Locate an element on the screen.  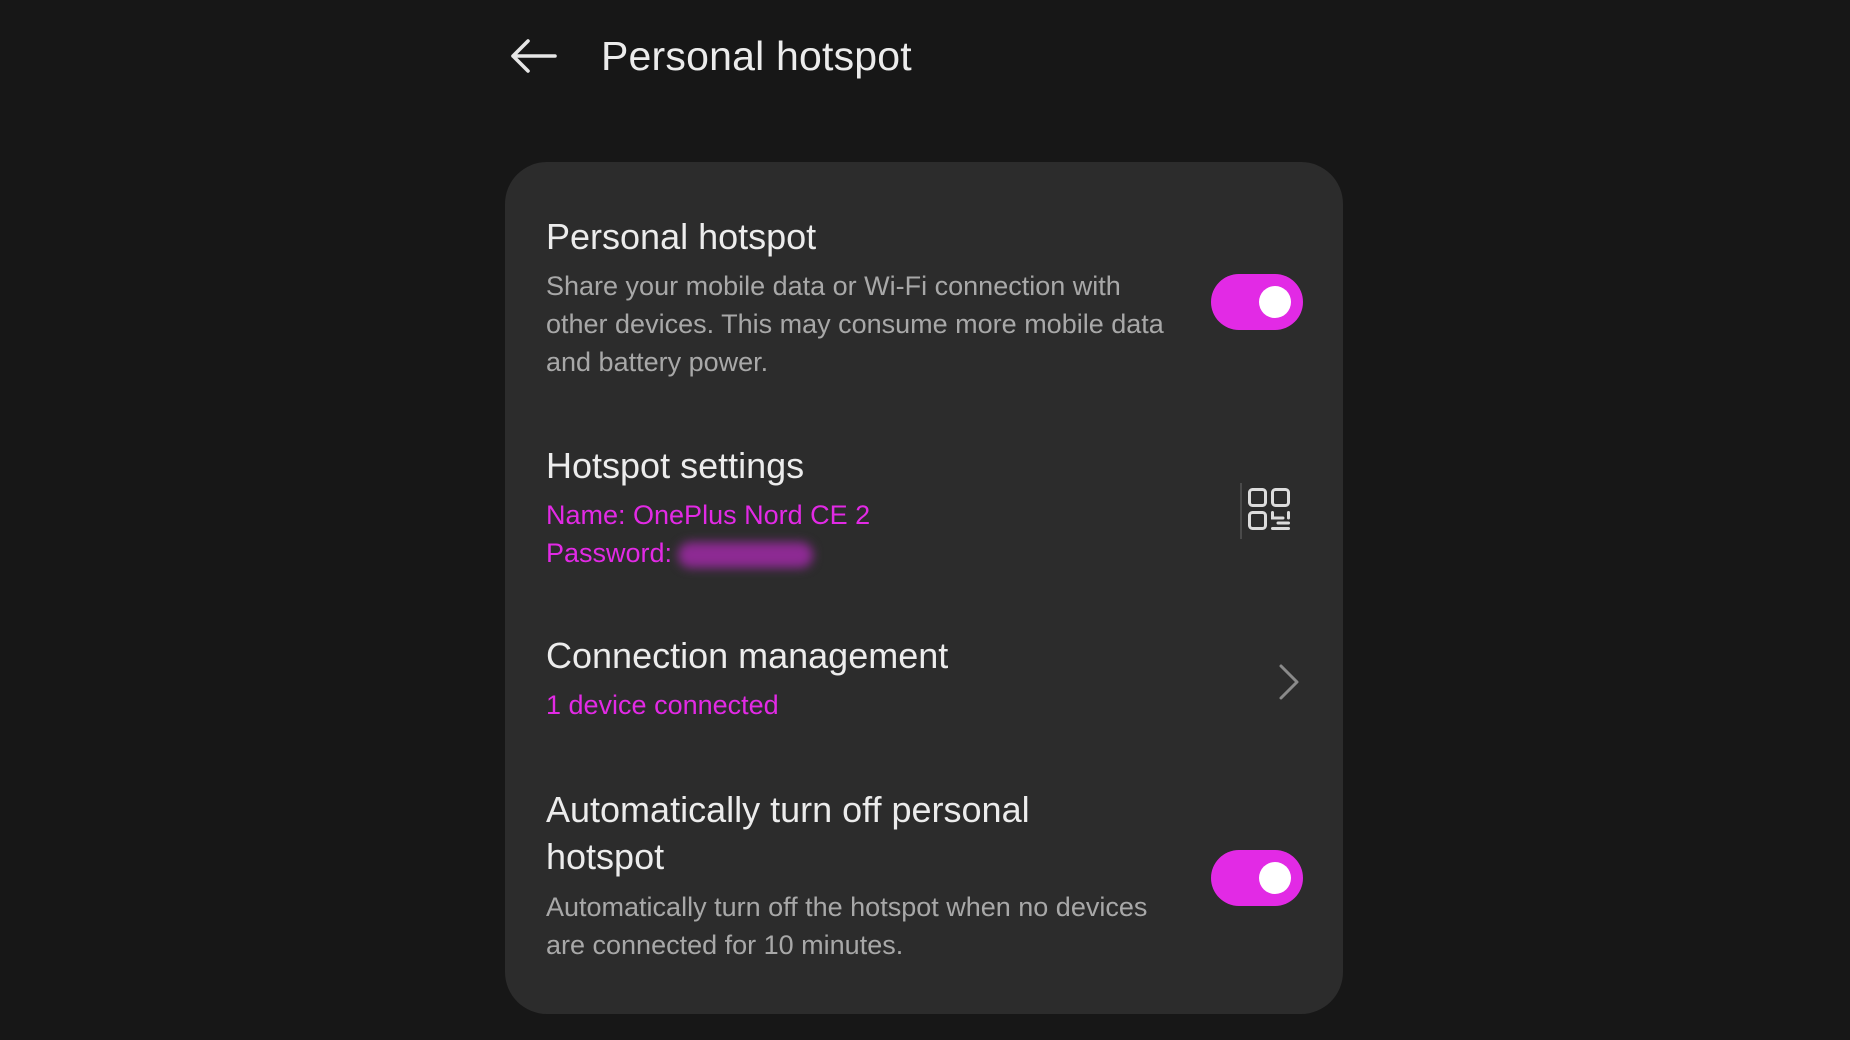
password-value-redacted is located at coordinates (746, 554).